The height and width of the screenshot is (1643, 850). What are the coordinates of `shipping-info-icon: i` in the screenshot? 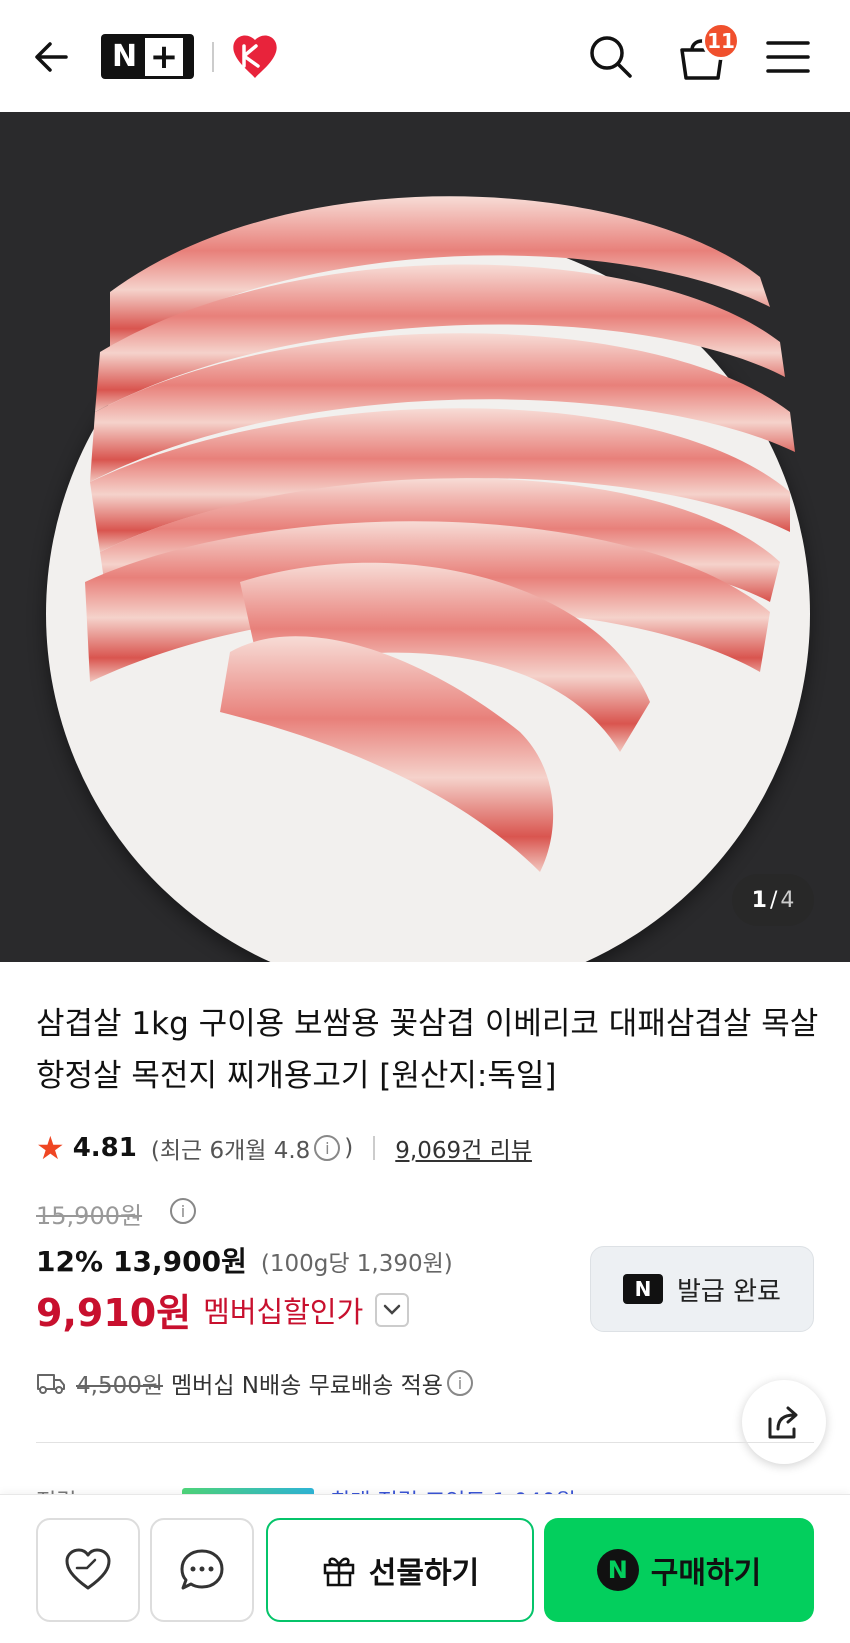 It's located at (459, 1383).